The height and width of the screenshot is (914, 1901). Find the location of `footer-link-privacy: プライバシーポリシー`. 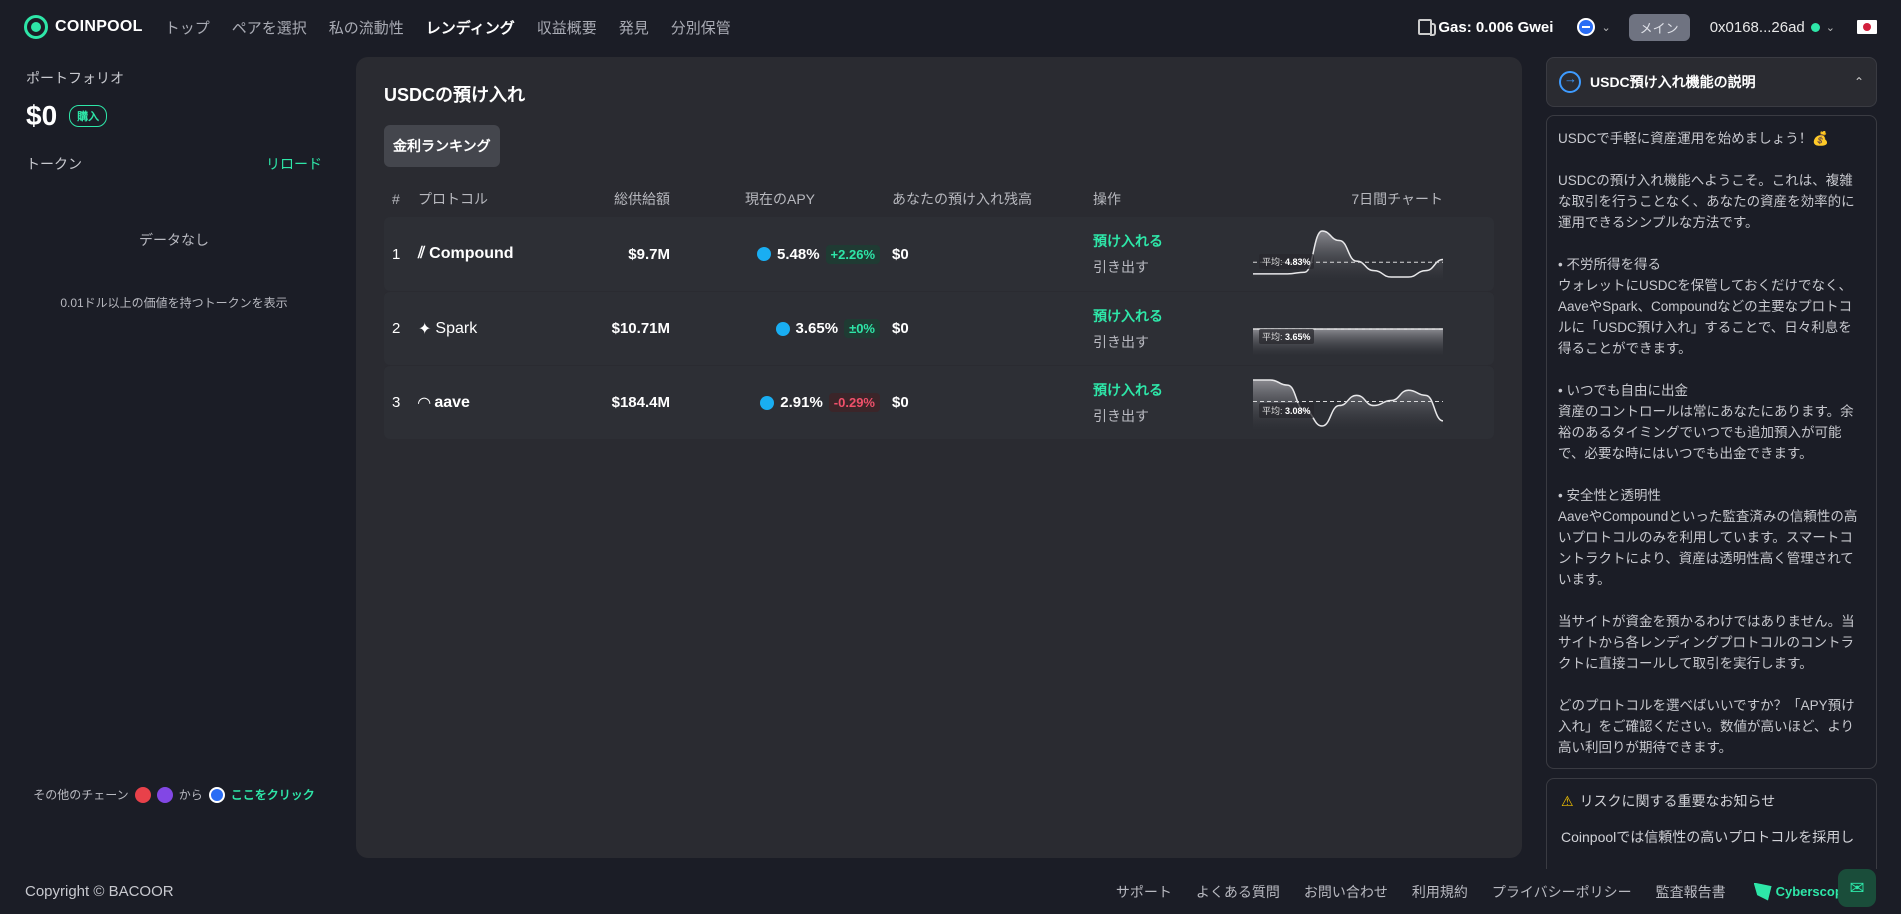

footer-link-privacy: プライバシーポリシー is located at coordinates (1562, 892).